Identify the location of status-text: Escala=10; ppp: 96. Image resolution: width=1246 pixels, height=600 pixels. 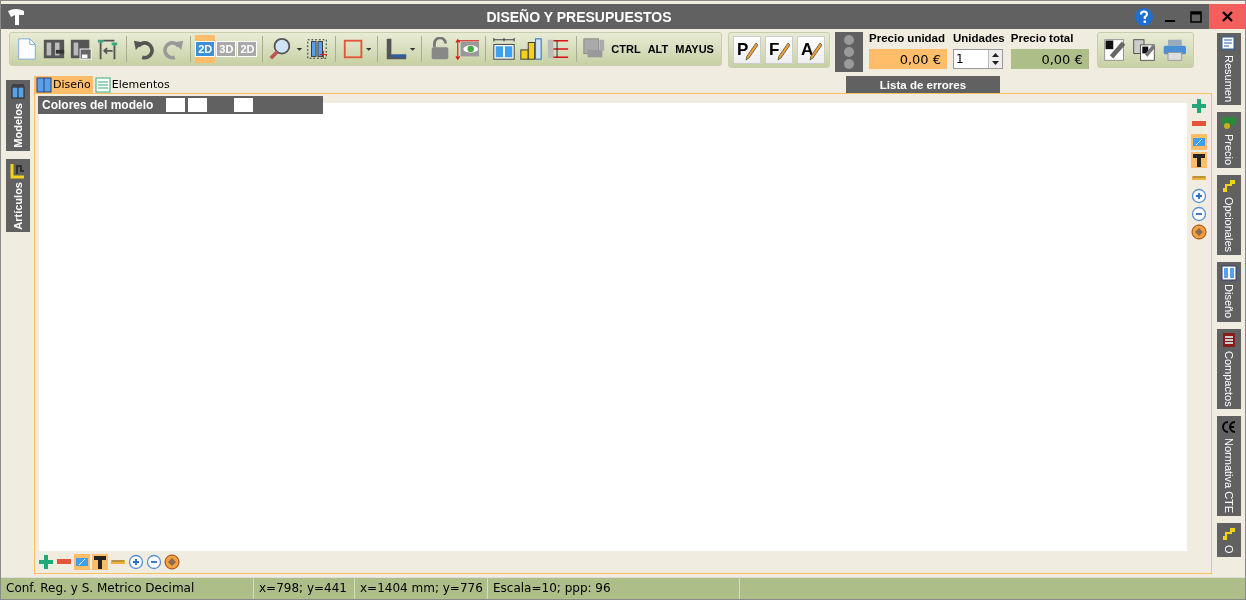
(614, 588).